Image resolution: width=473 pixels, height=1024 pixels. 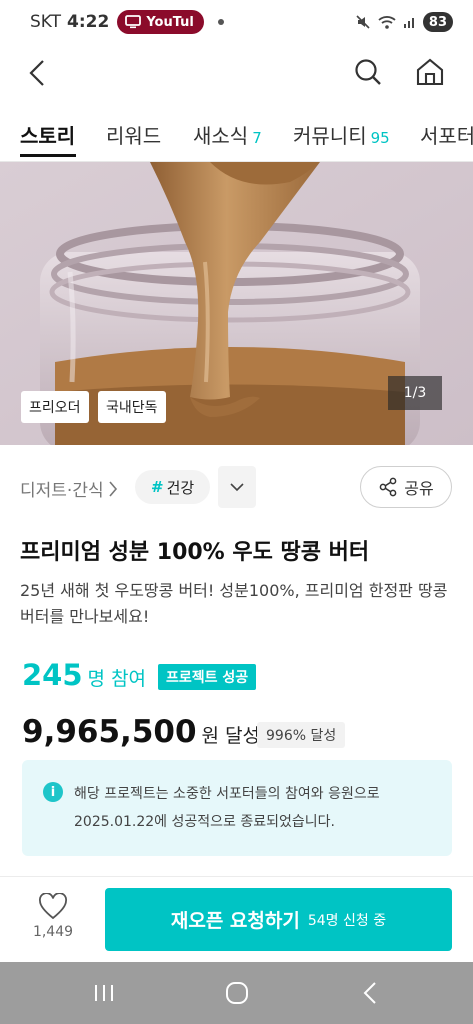 I want to click on system-nav-bar, so click(x=236, y=993).